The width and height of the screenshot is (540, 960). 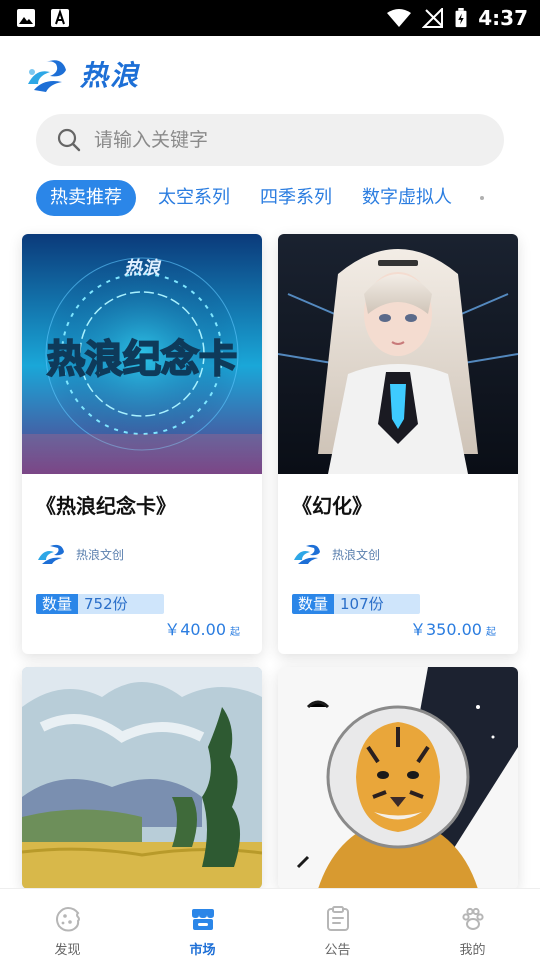 What do you see at coordinates (270, 74) in the screenshot?
I see `app-header: 热浪` at bounding box center [270, 74].